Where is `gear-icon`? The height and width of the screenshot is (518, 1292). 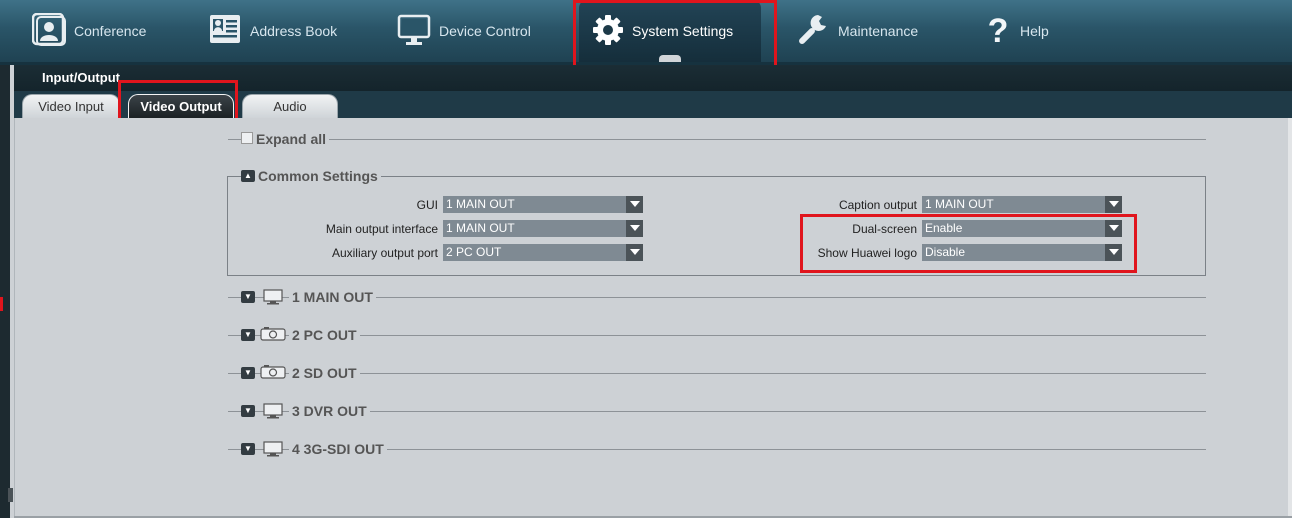
gear-icon is located at coordinates (608, 31).